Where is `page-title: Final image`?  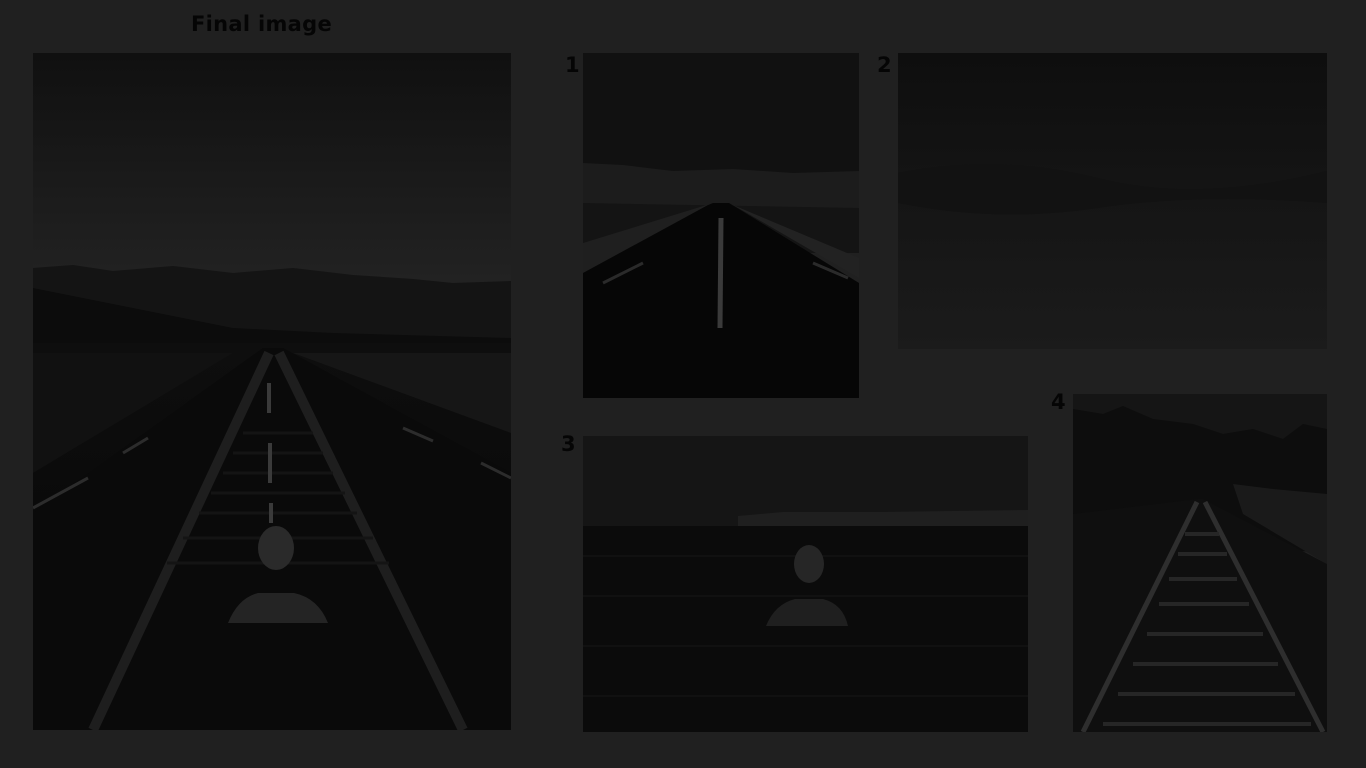
page-title: Final image is located at coordinates (261, 24).